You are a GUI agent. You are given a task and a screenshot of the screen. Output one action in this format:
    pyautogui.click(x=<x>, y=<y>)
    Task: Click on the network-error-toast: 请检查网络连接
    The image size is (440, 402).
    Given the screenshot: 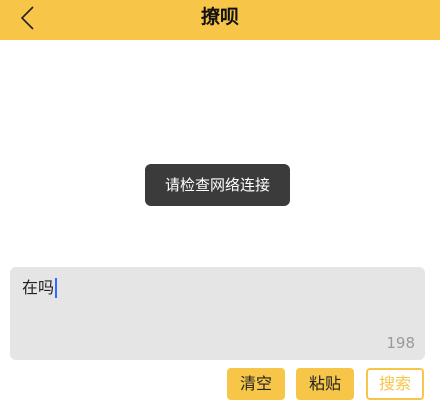 What is the action you would take?
    pyautogui.click(x=217, y=185)
    